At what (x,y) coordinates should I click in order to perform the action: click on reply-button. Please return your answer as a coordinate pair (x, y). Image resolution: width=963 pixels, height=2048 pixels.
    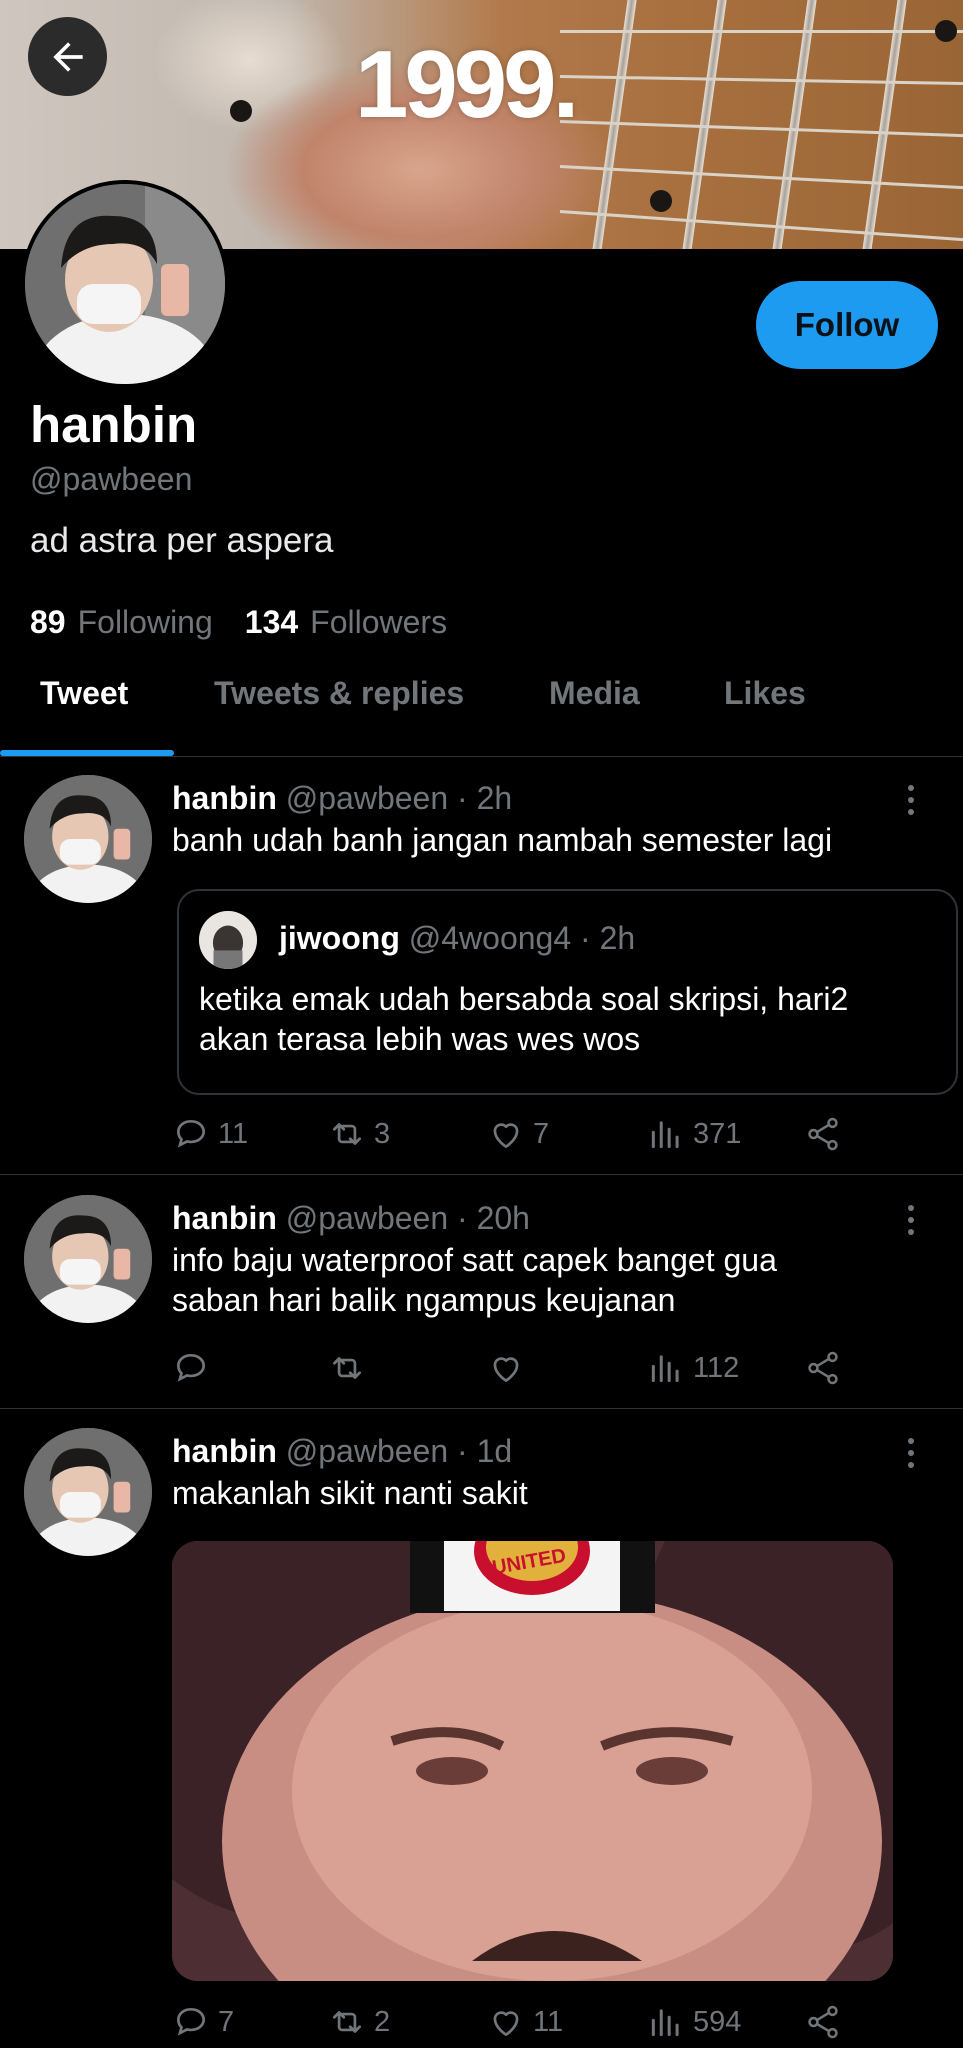
    Looking at the image, I should click on (195, 1368).